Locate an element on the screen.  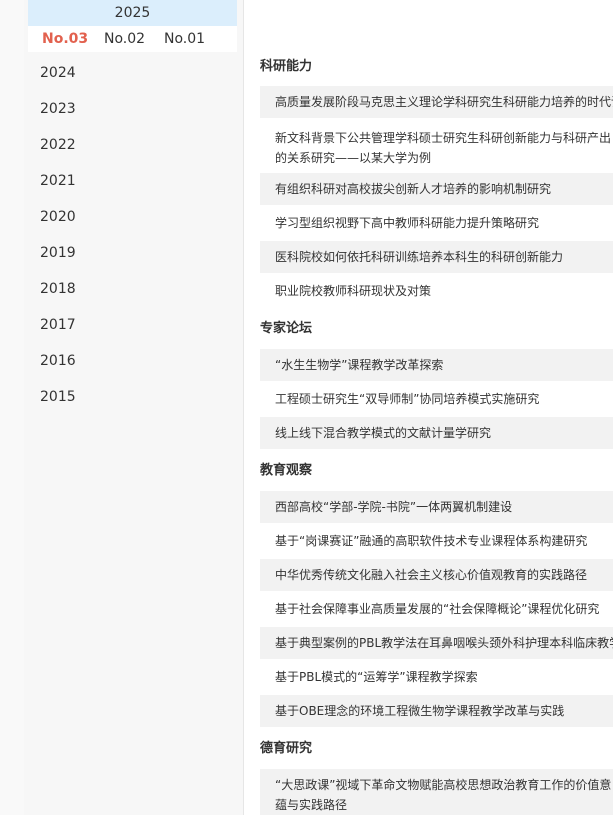
article-link: 中华优秀传统文化融入社会主义核心价值观教育的实践路径 is located at coordinates (436, 575).